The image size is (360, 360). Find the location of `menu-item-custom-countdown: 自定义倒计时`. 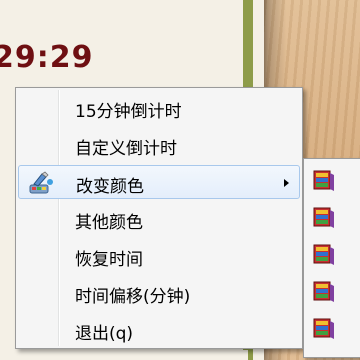

menu-item-custom-countdown: 自定义倒计时 is located at coordinates (159, 145).